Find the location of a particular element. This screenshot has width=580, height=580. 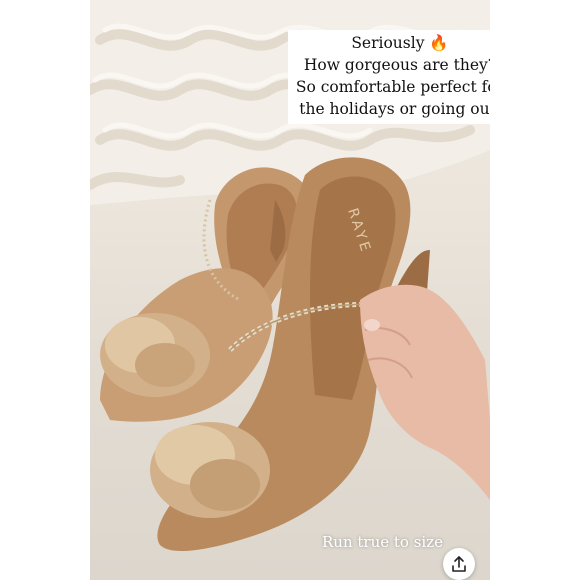

caption-line-1: Seriously 🔥 is located at coordinates (400, 43).